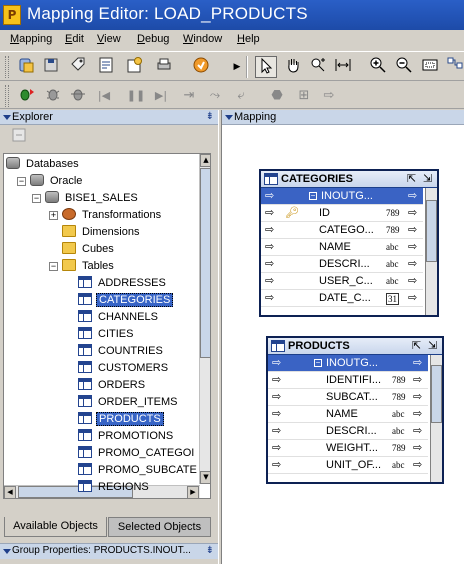  What do you see at coordinates (106, 215) in the screenshot?
I see `tree-item-transformations: + Transformations` at bounding box center [106, 215].